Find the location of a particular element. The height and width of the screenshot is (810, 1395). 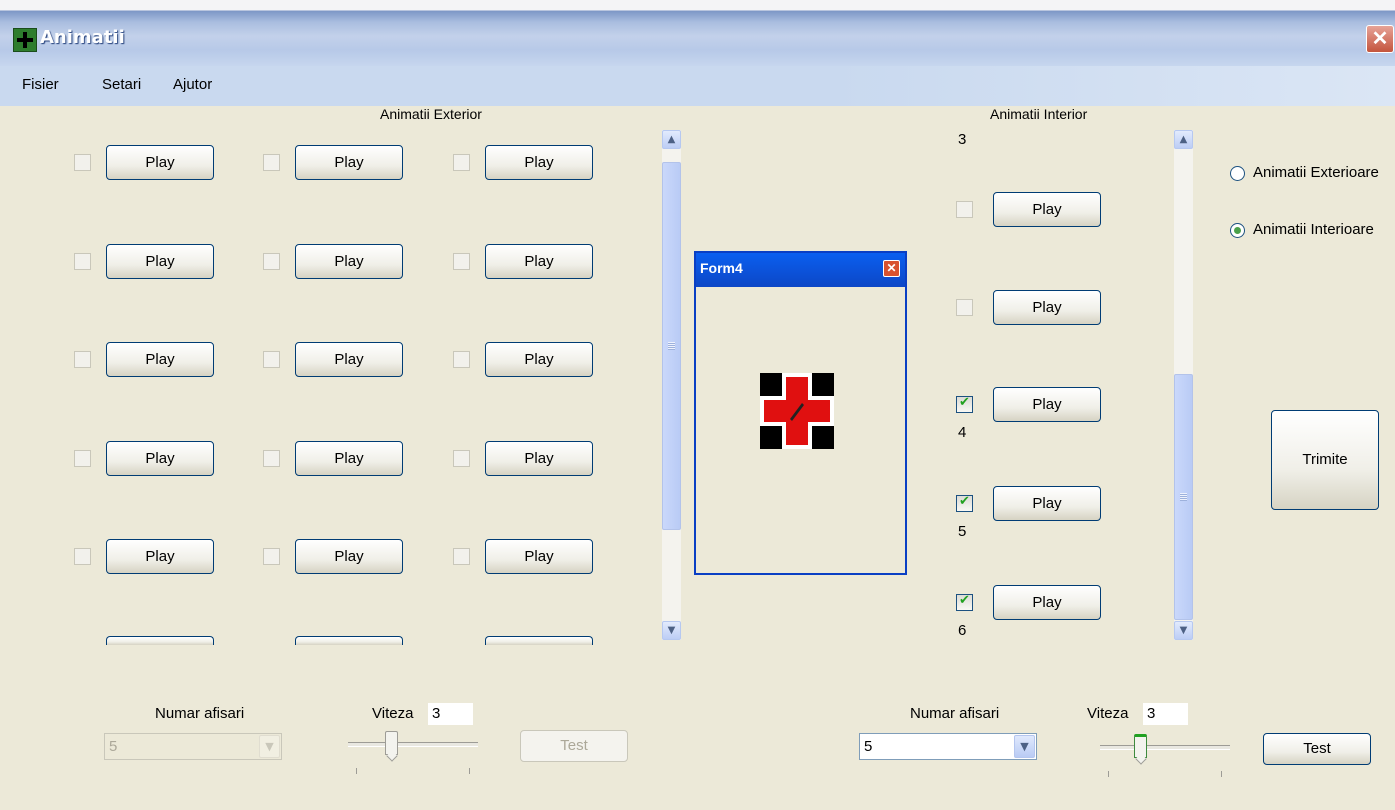

interior-count-label: Numar afisari is located at coordinates (955, 713).